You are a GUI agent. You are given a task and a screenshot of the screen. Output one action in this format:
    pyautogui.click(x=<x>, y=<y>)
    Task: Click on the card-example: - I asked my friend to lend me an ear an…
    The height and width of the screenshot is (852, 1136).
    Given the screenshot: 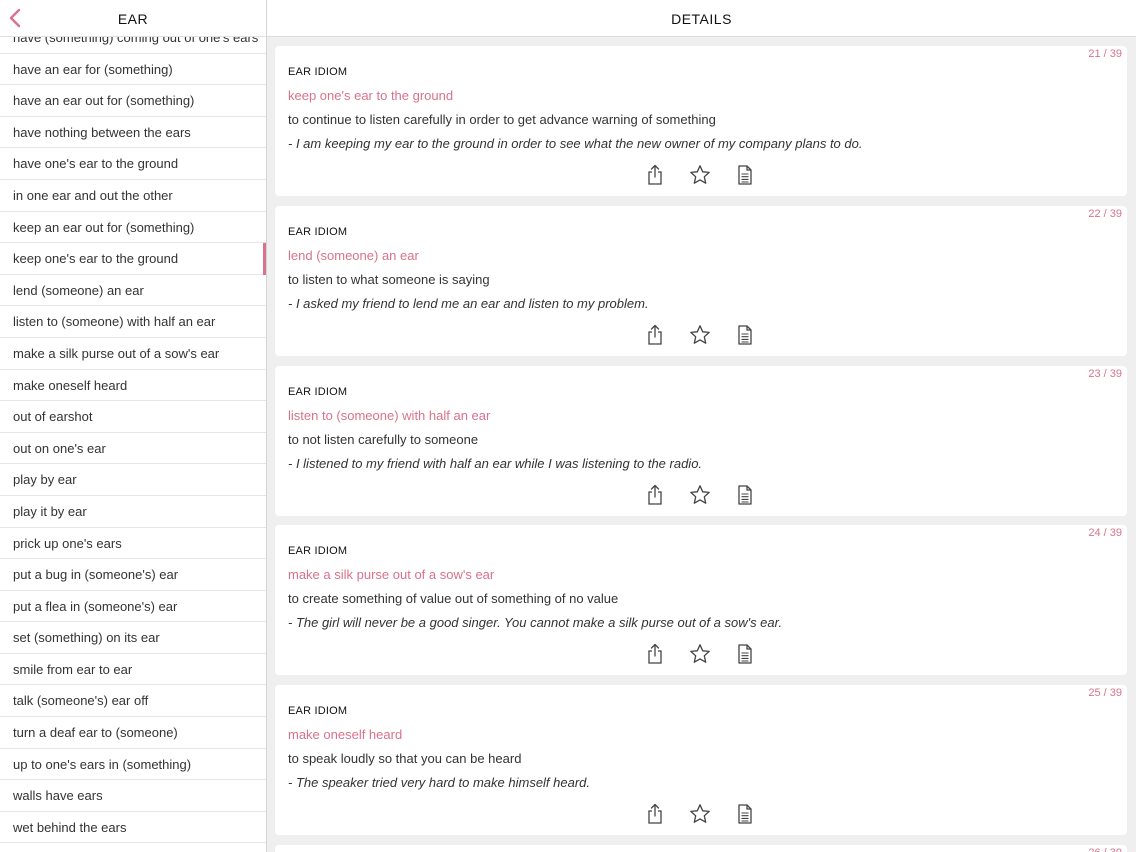 What is the action you would take?
    pyautogui.click(x=468, y=303)
    